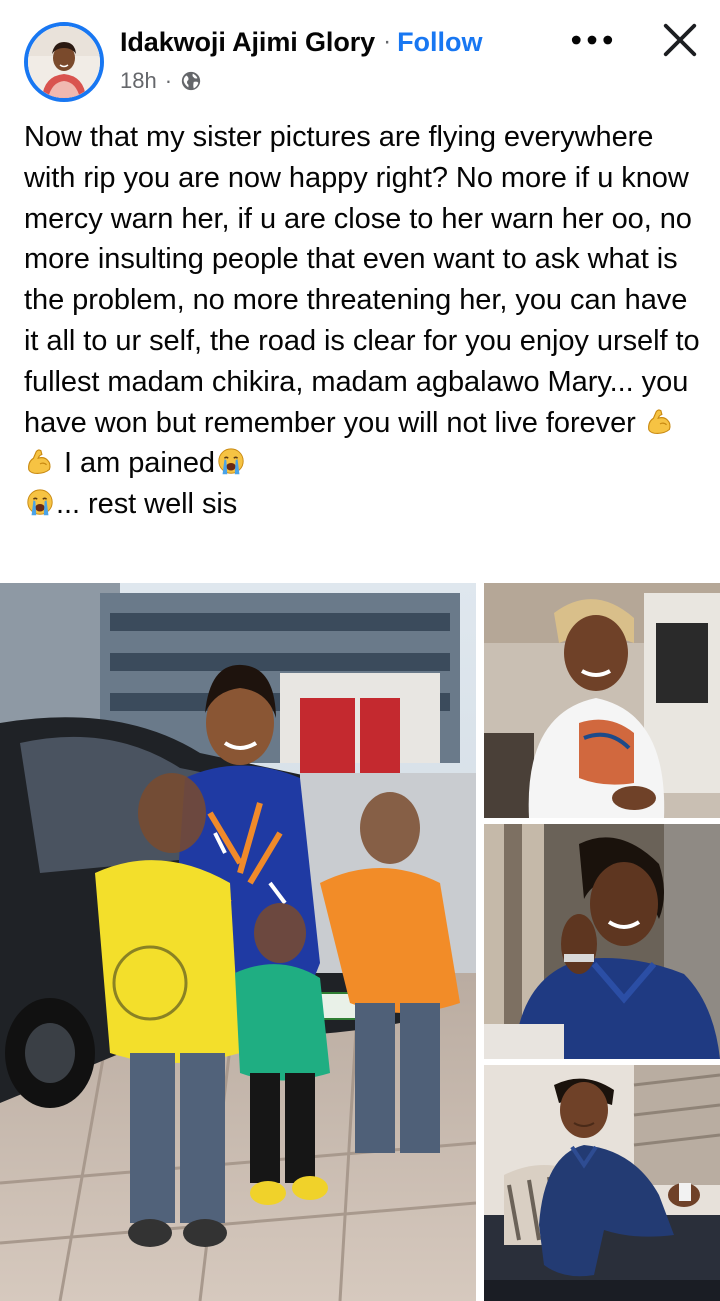  I want to click on post-header: Idakwoji Ajimi Glory · Follow 18h ·, so click(360, 55).